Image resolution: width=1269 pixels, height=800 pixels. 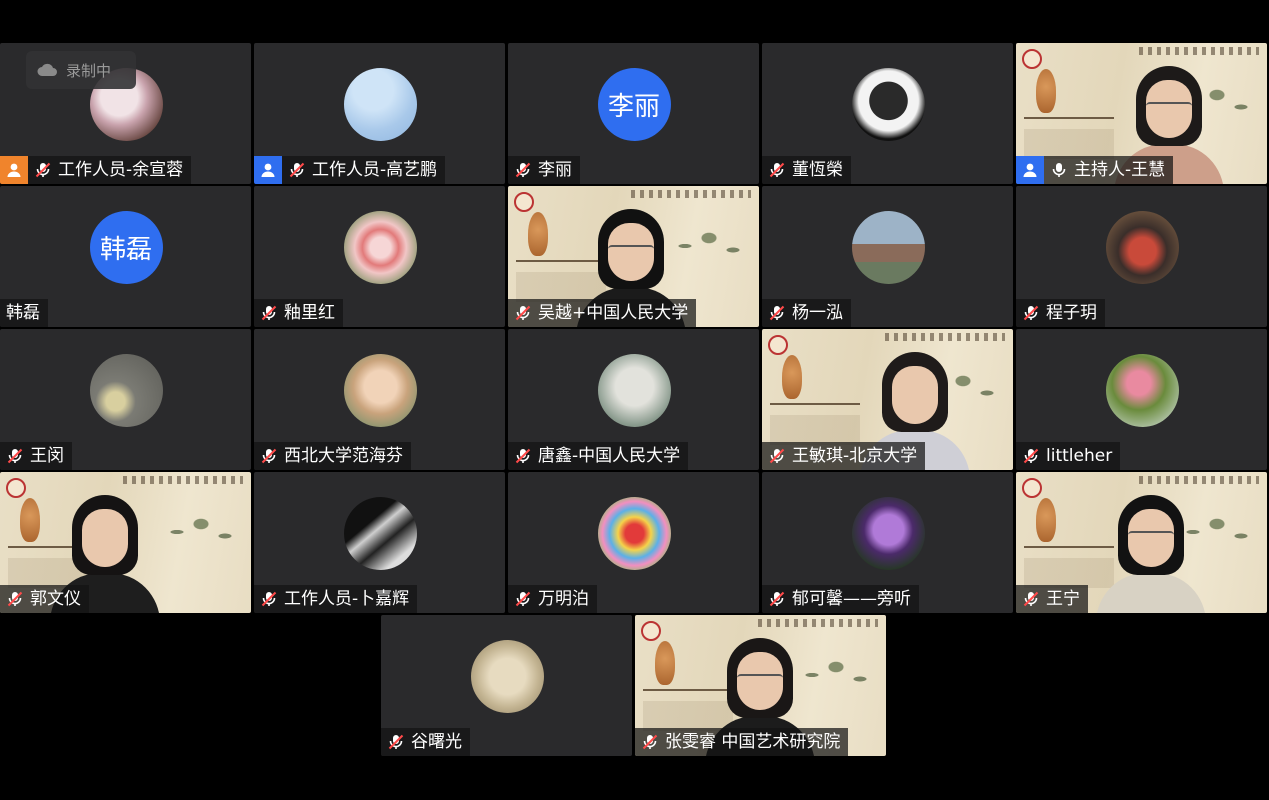 I want to click on recording-label: 录制中, so click(x=89, y=70).